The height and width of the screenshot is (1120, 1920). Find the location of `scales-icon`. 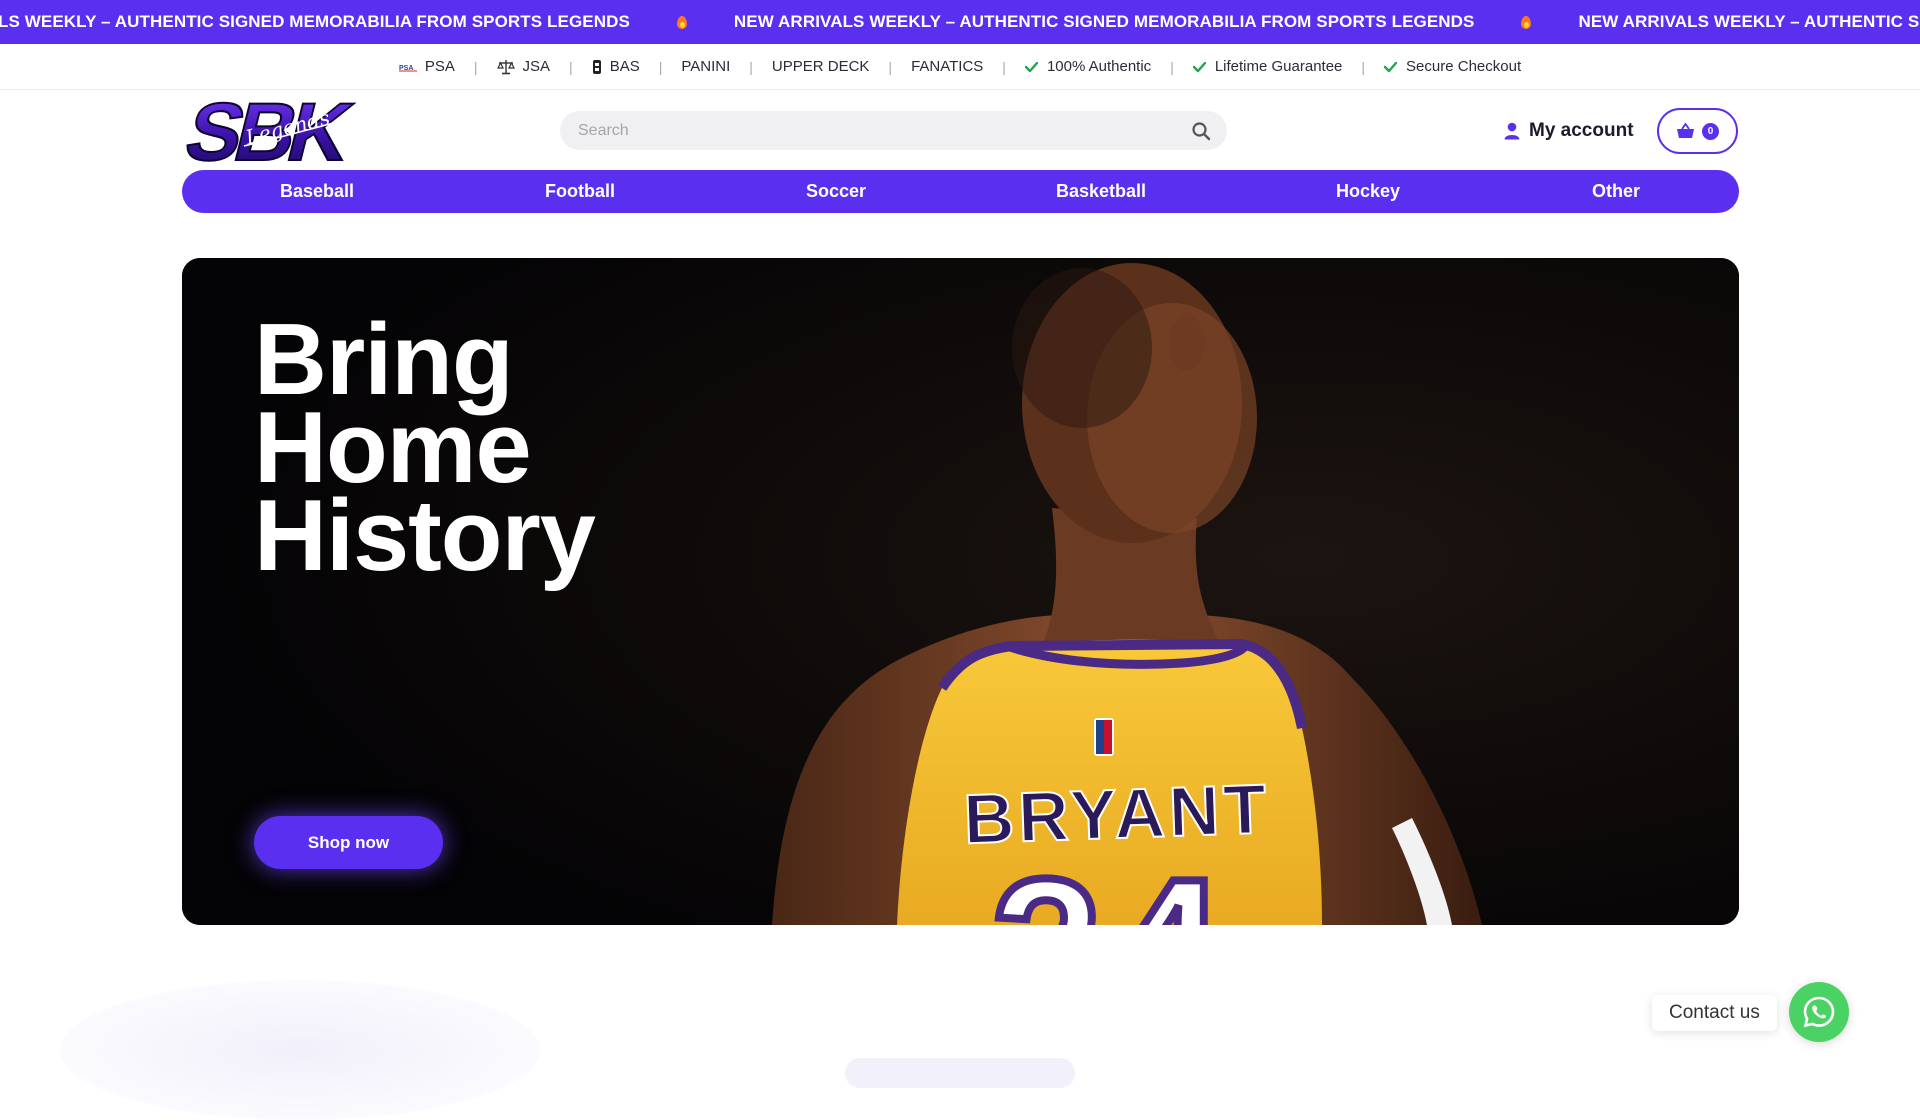

scales-icon is located at coordinates (505, 66).